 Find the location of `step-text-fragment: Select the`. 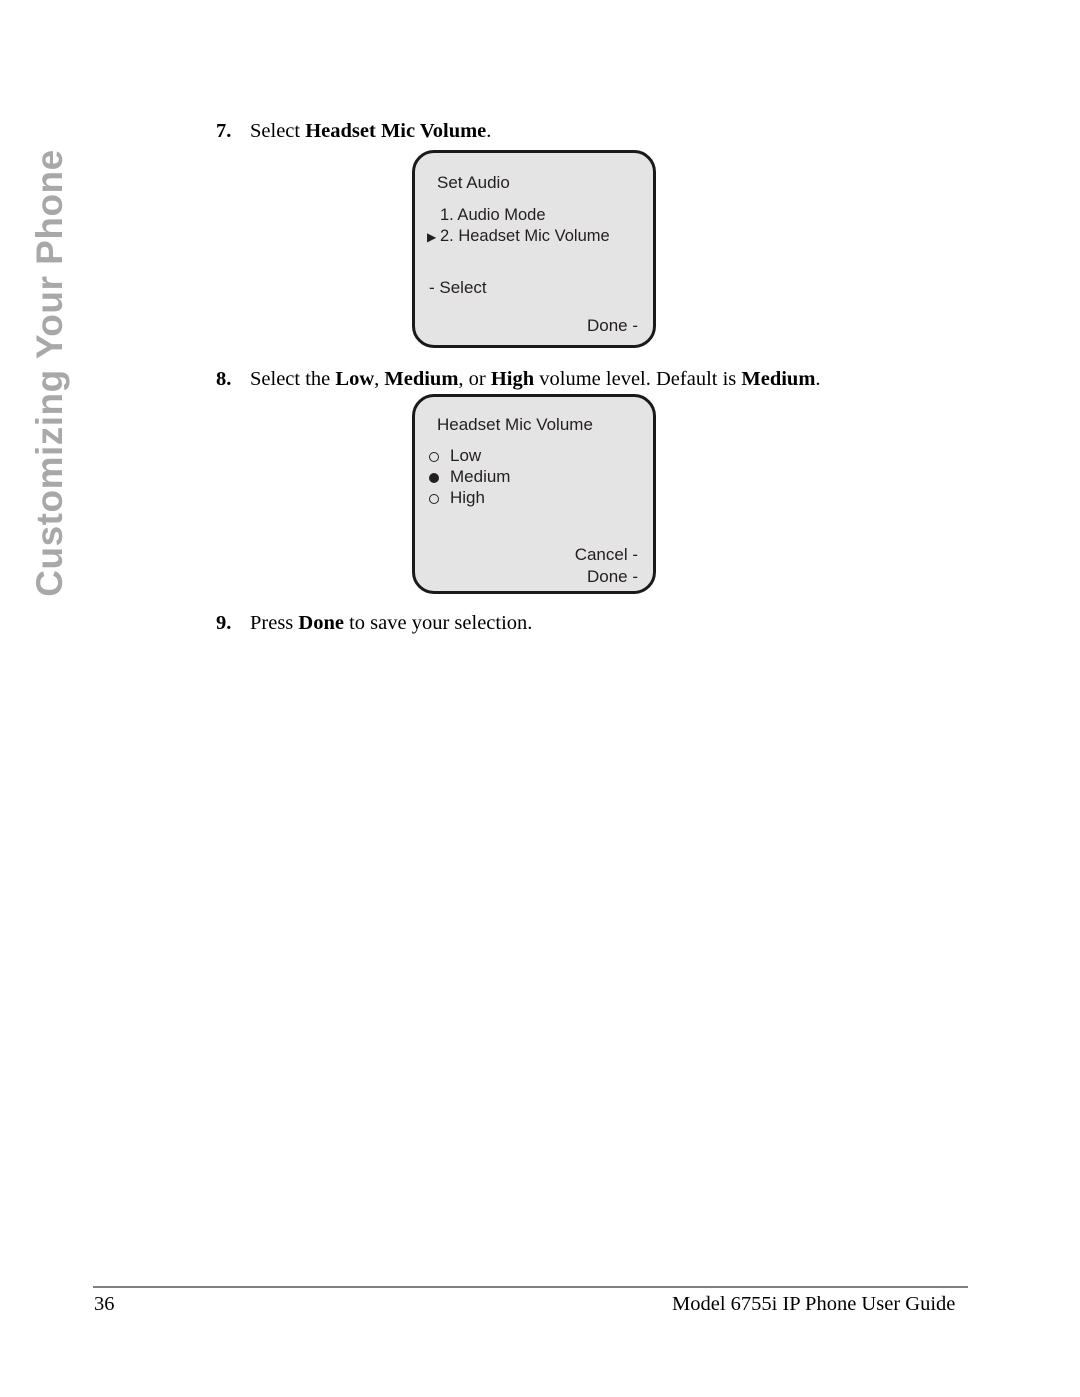

step-text-fragment: Select the is located at coordinates (293, 379).